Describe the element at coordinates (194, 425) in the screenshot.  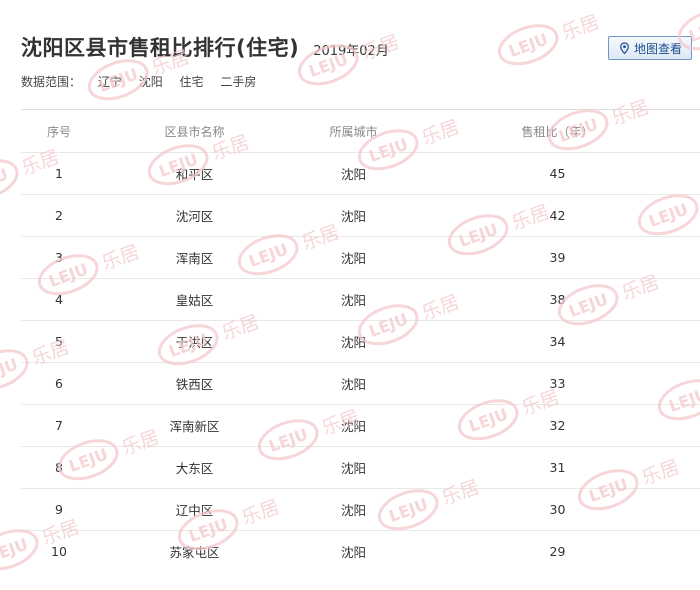
I see `district-cell: 浑南新区` at that location.